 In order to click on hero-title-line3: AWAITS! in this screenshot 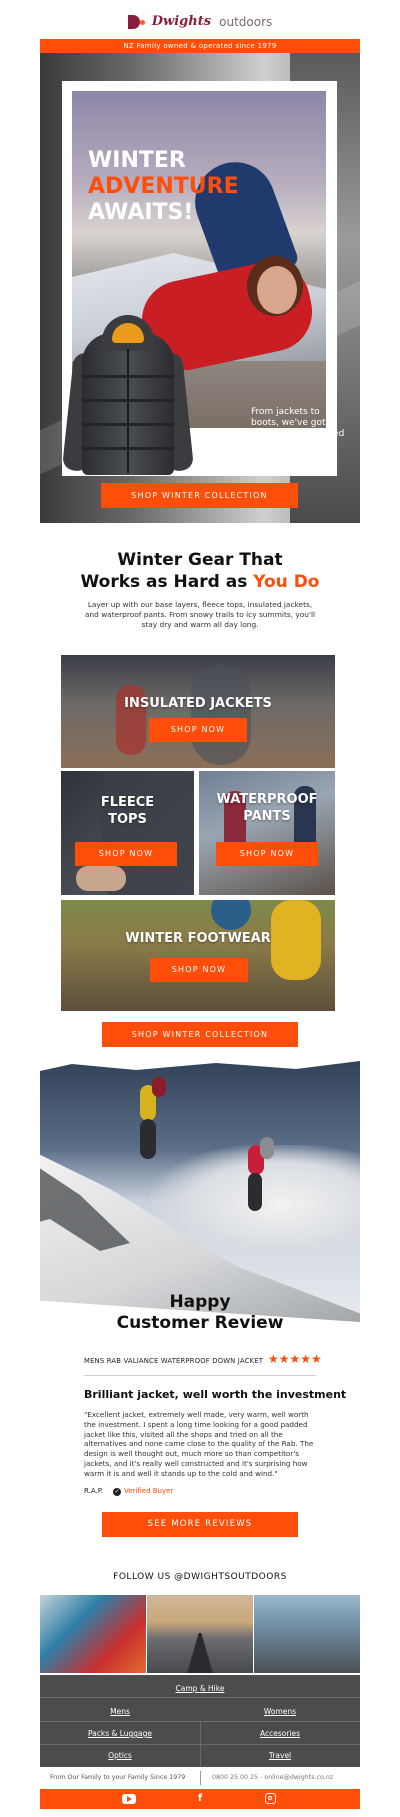, I will do `click(141, 212)`.